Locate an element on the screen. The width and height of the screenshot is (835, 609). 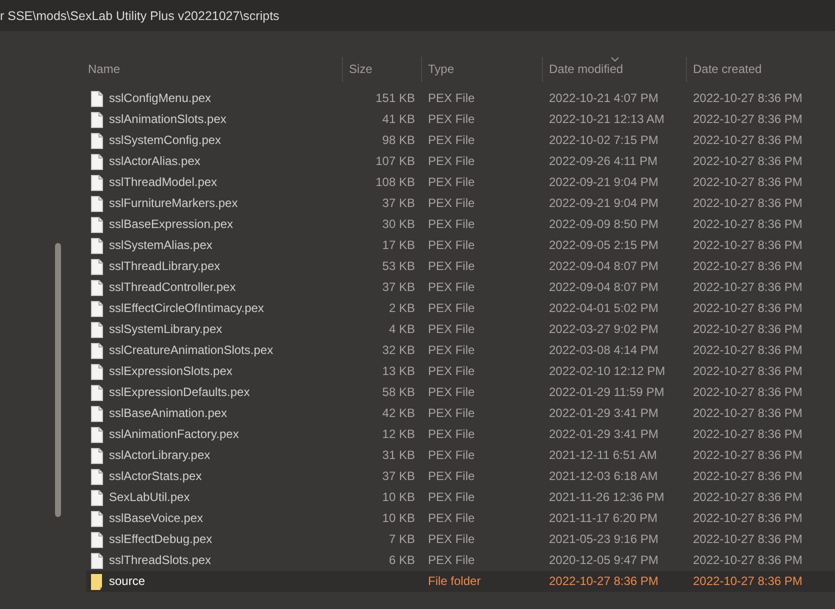
date-modified: 2022-02-10 12:12 PM is located at coordinates (607, 371).